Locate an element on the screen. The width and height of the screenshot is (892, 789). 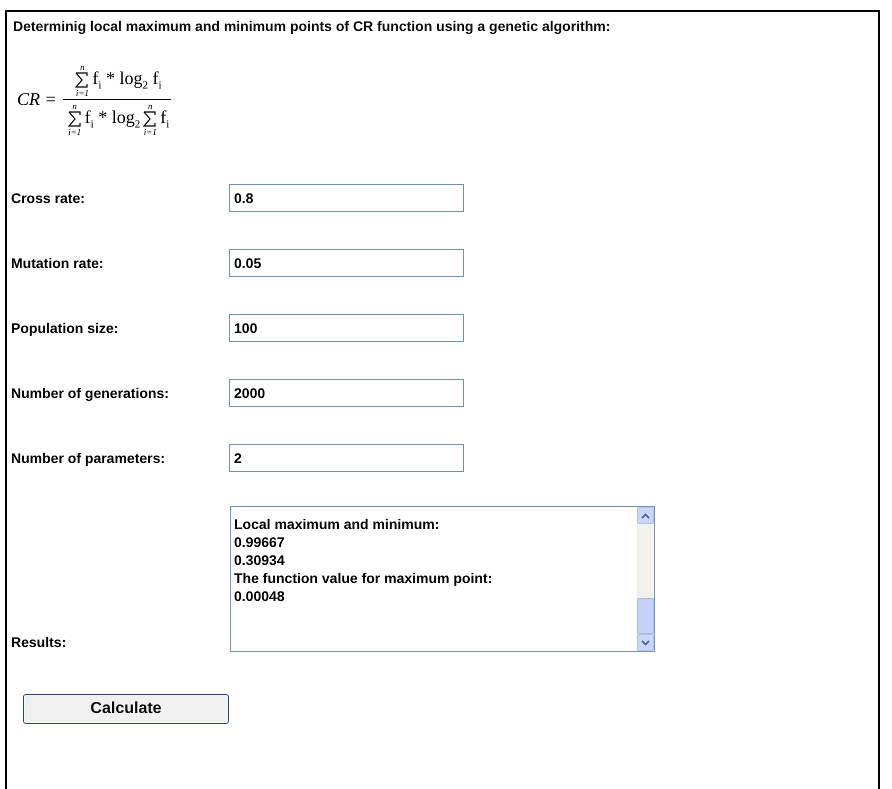
result-line: 0.00048 is located at coordinates (260, 596).